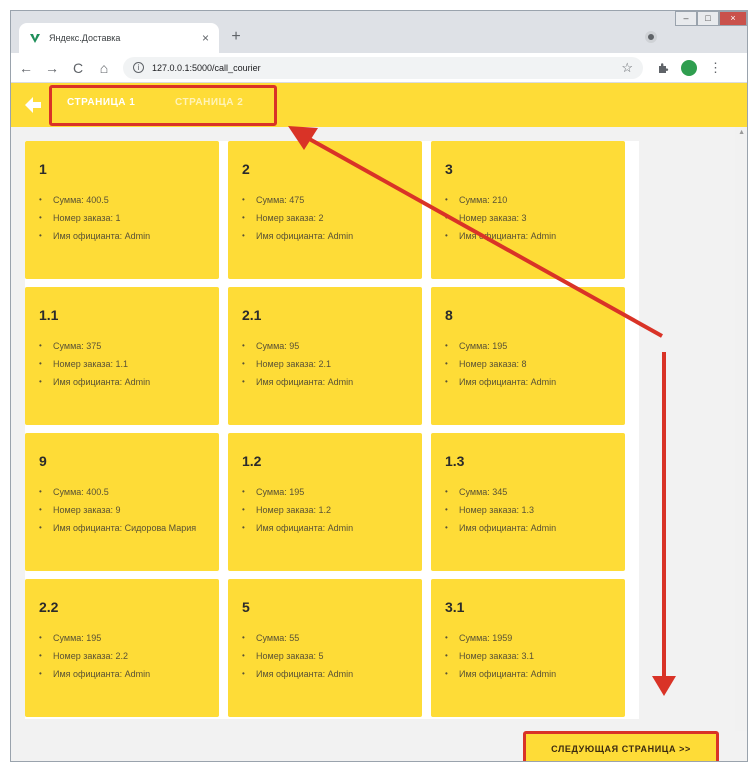 This screenshot has width=756, height=769. I want to click on window-controls: – □ ×, so click(711, 18).